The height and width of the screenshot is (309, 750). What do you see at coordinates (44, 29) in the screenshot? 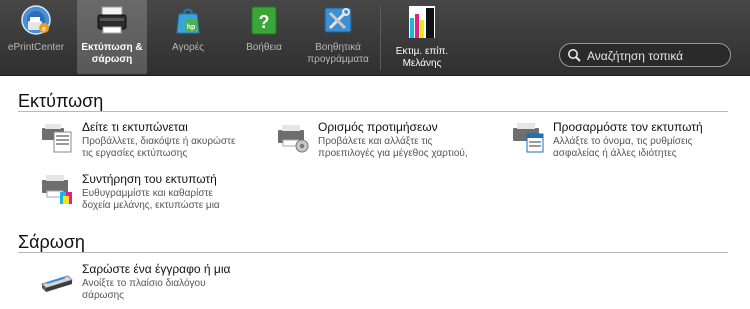
I see `svg-text: e` at bounding box center [44, 29].